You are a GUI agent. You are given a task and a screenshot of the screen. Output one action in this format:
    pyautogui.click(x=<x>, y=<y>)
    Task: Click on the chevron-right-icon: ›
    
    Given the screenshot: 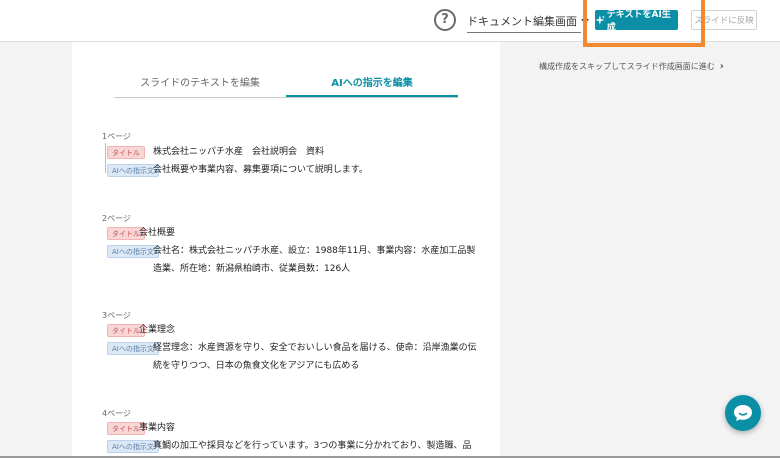 What is the action you would take?
    pyautogui.click(x=721, y=66)
    